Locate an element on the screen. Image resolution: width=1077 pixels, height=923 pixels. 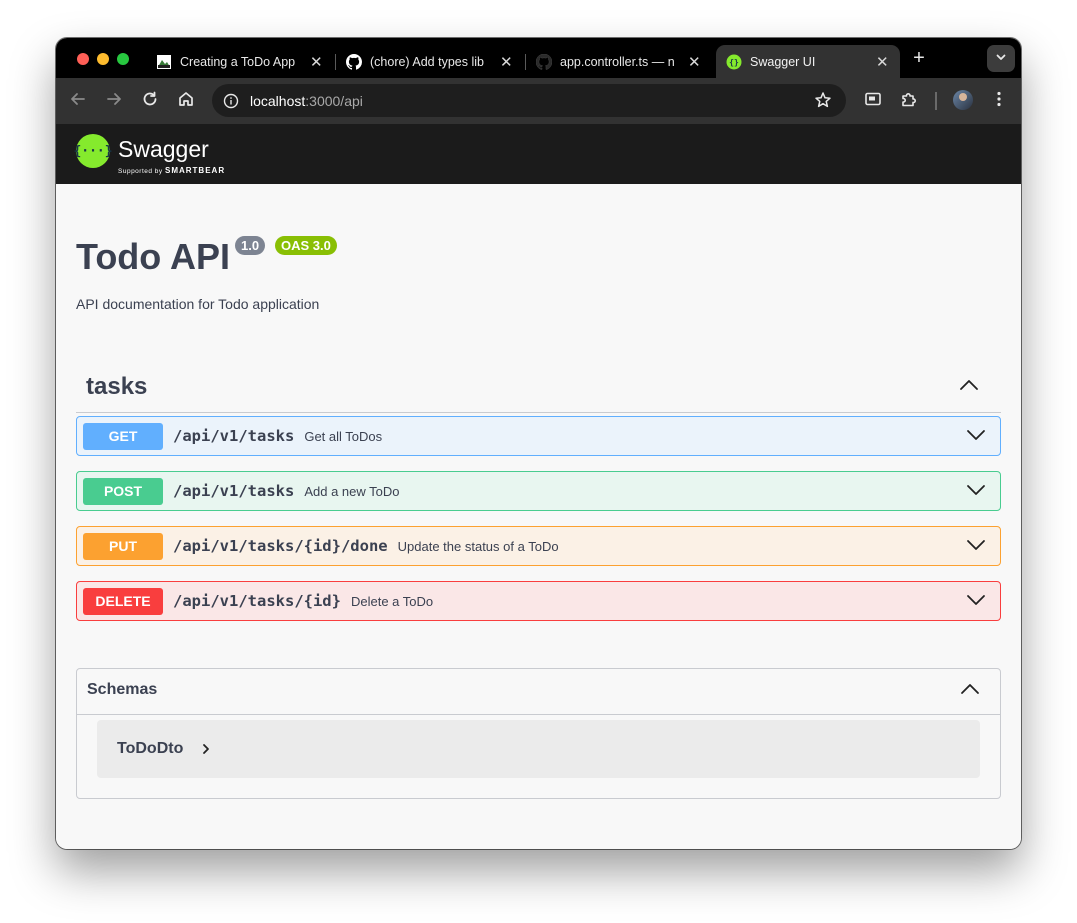
chevron-right-icon is located at coordinates (206, 751).